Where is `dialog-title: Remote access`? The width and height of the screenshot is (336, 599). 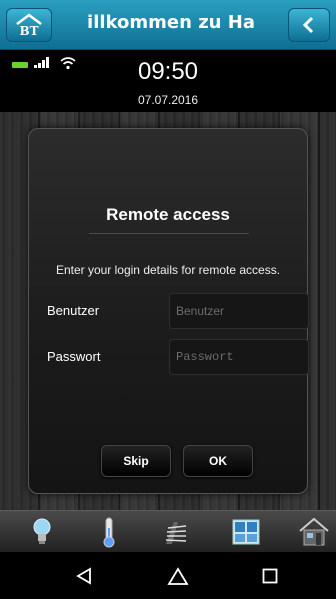 dialog-title: Remote access is located at coordinates (168, 214).